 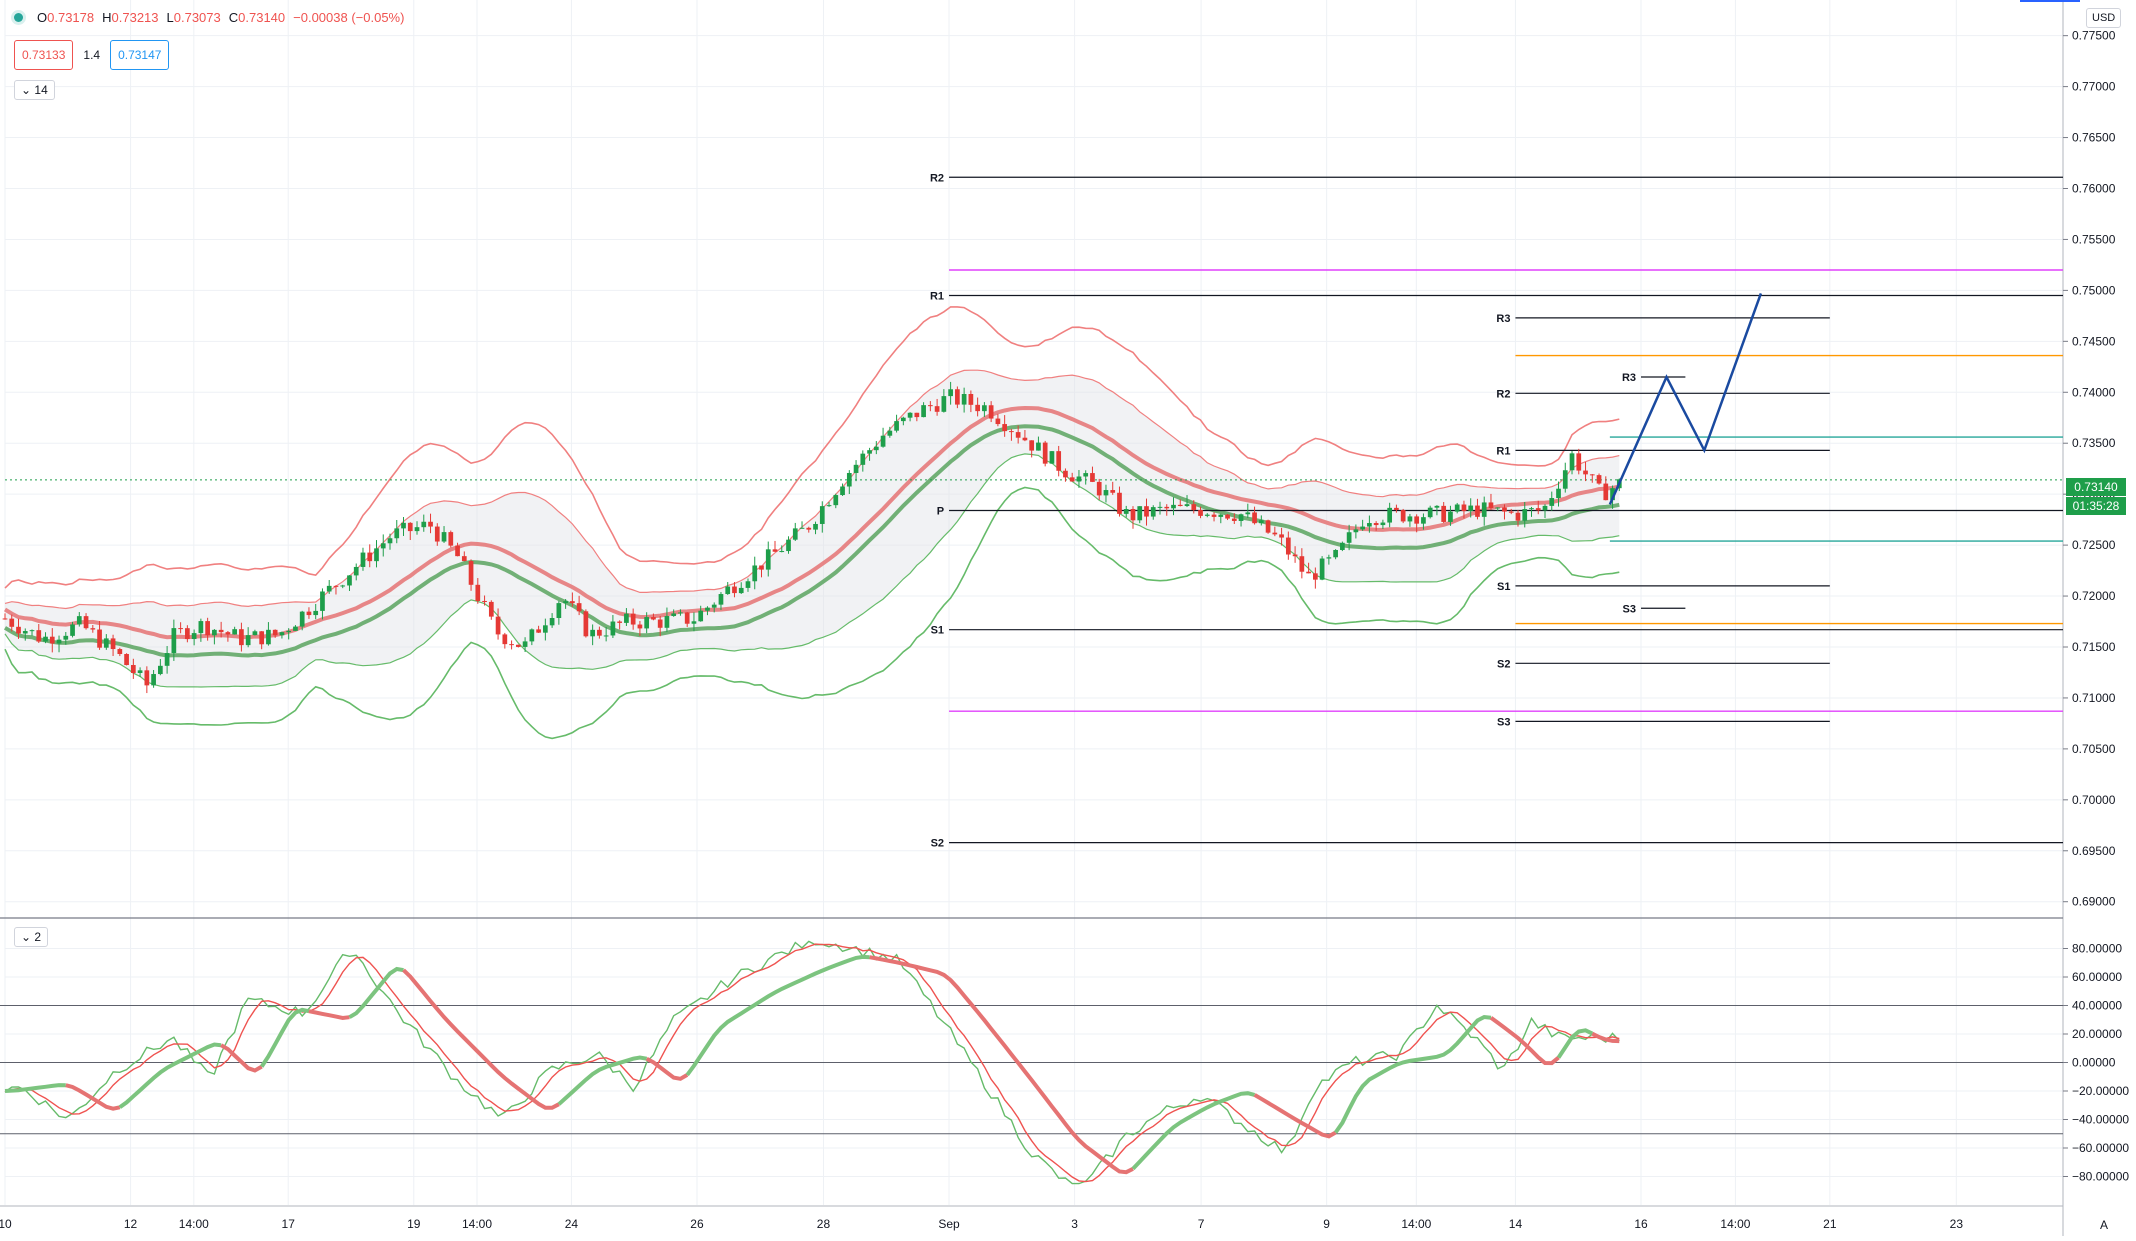 What do you see at coordinates (2100, 1148) in the screenshot?
I see `osc-y-tick-label: −60.00000` at bounding box center [2100, 1148].